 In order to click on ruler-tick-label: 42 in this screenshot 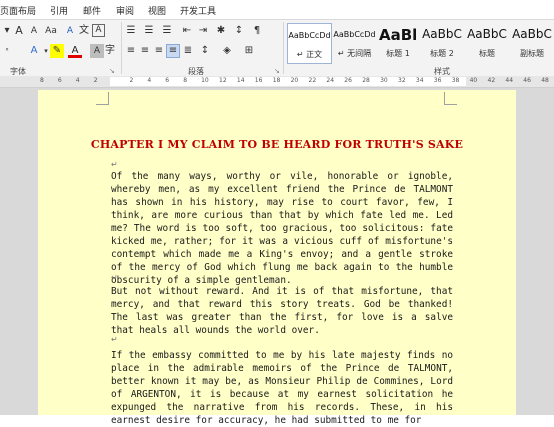, I will do `click(491, 80)`.